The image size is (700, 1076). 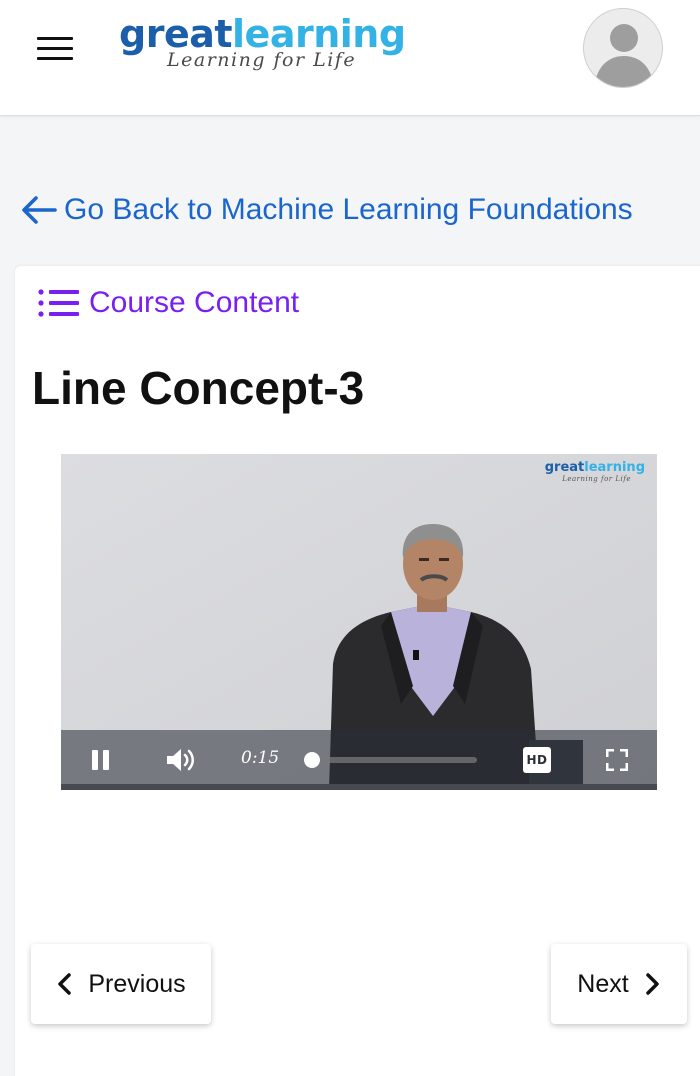 I want to click on video-watermark-logo: greatlearning Learning for Life, so click(x=595, y=471).